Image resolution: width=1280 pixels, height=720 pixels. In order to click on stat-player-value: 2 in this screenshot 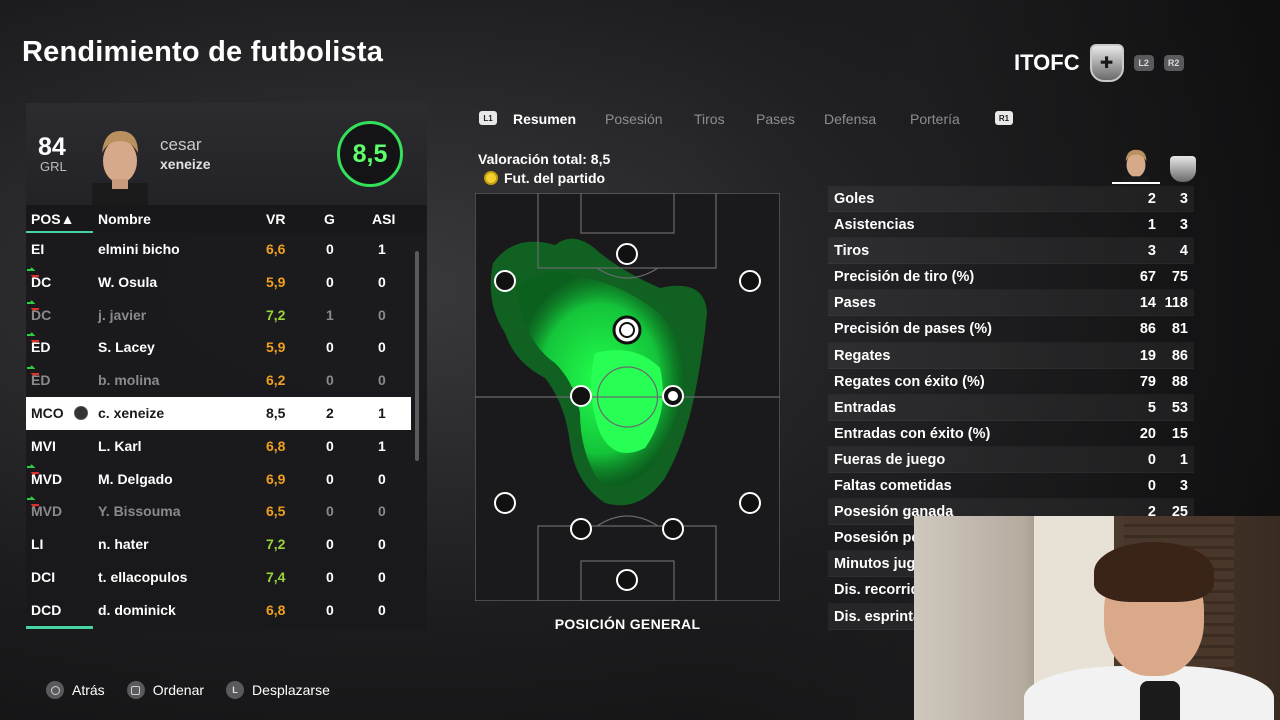, I will do `click(1151, 199)`.